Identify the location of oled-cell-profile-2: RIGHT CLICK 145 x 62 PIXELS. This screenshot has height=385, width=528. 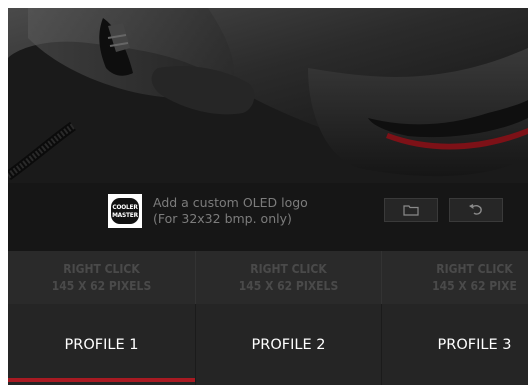
(289, 277).